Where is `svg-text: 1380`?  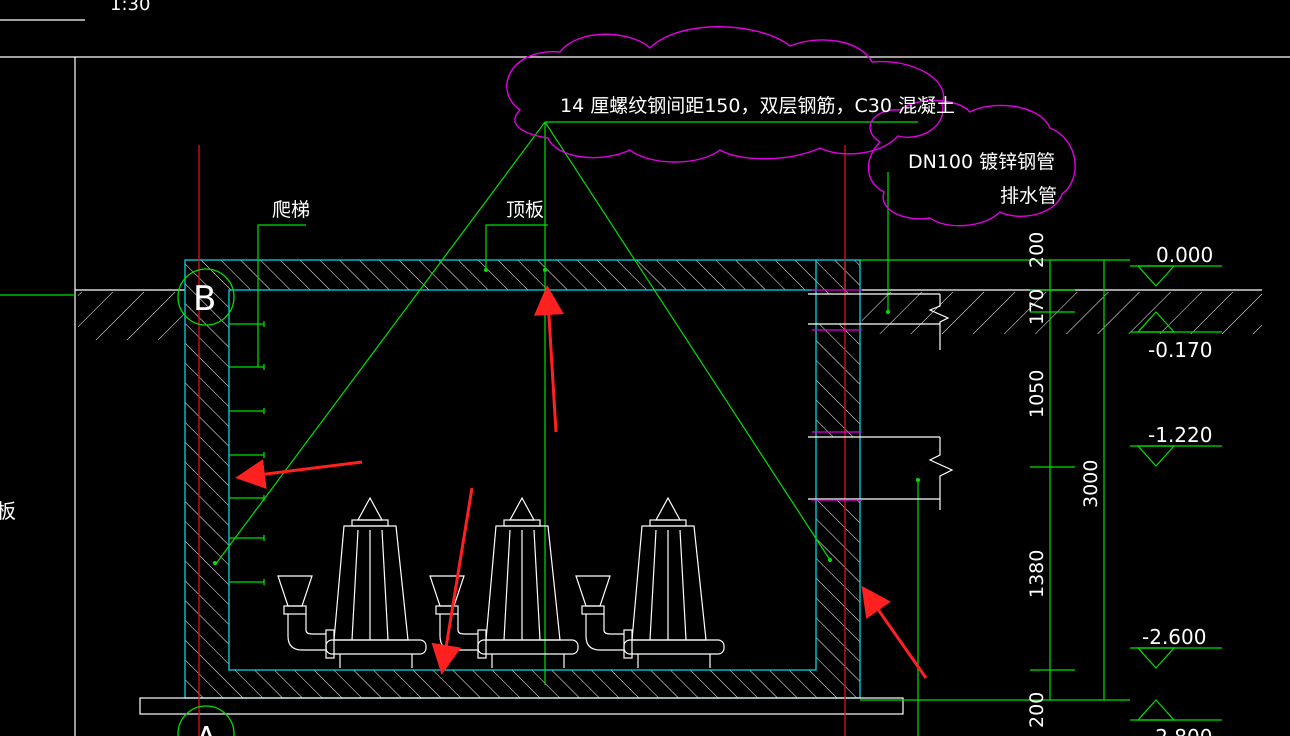
svg-text: 1380 is located at coordinates (1037, 574).